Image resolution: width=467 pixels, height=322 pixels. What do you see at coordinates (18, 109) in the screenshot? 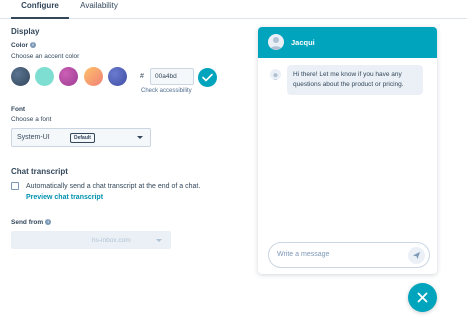
I see `font-label: Font` at bounding box center [18, 109].